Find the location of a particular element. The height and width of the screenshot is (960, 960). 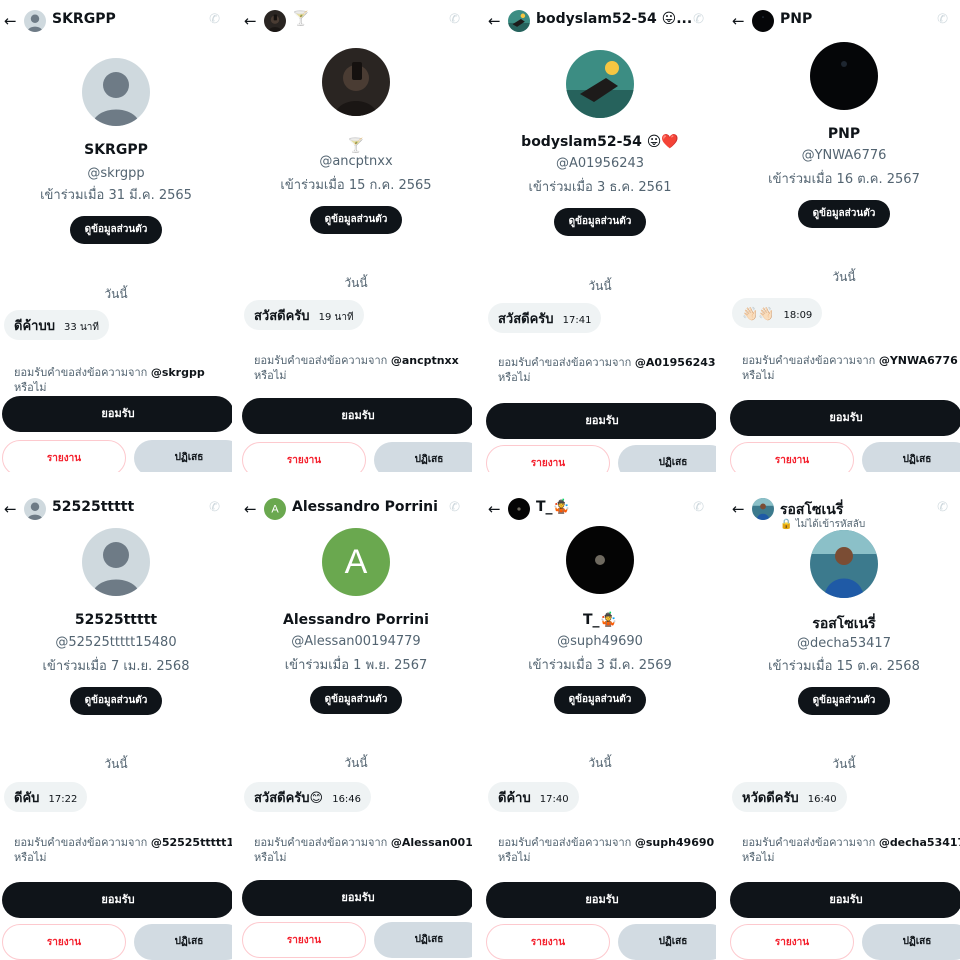

profile-name: Alessandro Porrini is located at coordinates (356, 620).